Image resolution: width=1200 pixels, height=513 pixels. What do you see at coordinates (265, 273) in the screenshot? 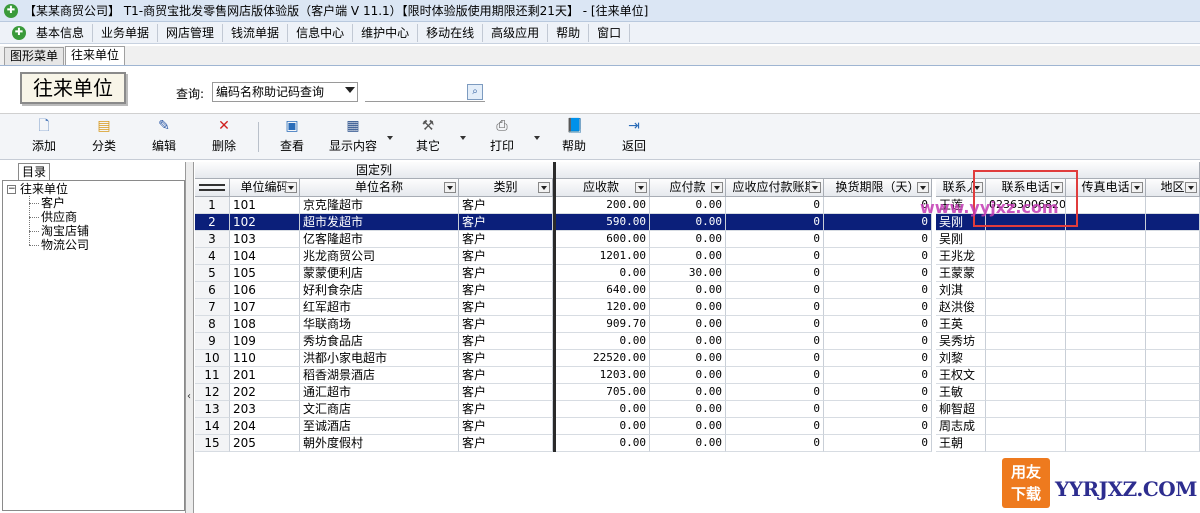
I see `cell-code: 105` at bounding box center [265, 273].